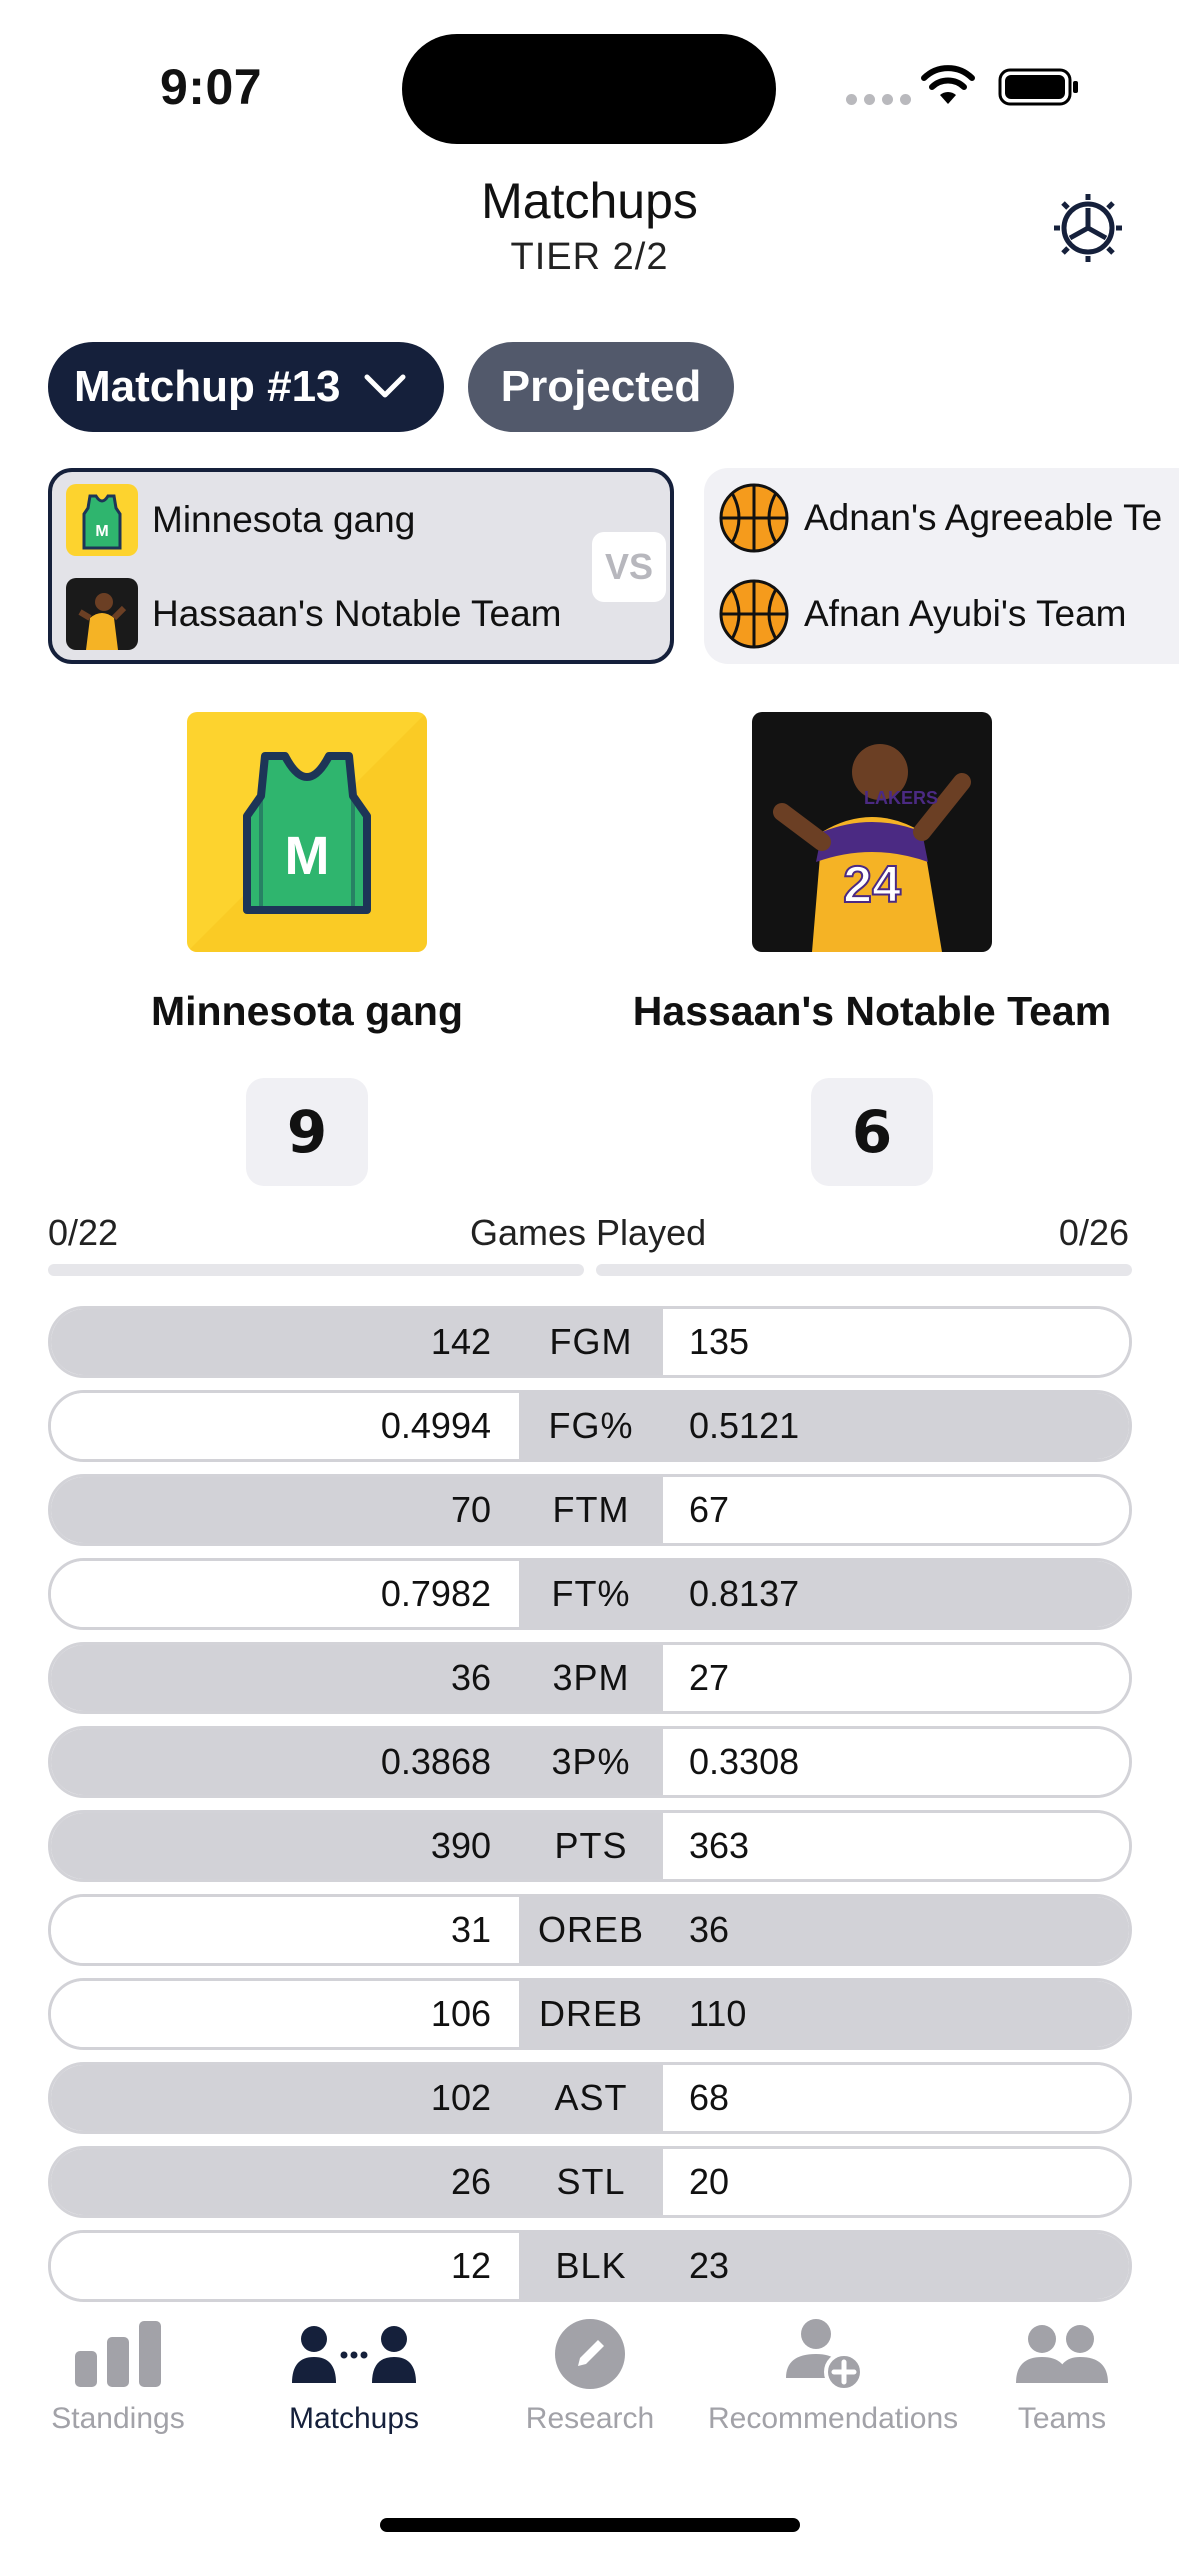 Image resolution: width=1179 pixels, height=2556 pixels. Describe the element at coordinates (102, 520) in the screenshot. I see `jersey-avatar-icon: M` at that location.